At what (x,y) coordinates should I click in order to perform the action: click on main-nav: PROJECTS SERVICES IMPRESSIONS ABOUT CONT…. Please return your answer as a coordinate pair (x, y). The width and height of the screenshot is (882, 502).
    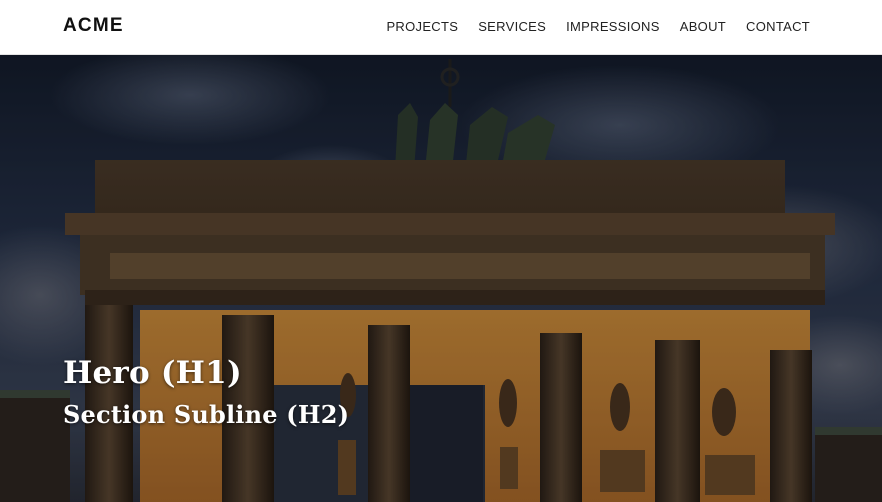
    Looking at the image, I should click on (598, 26).